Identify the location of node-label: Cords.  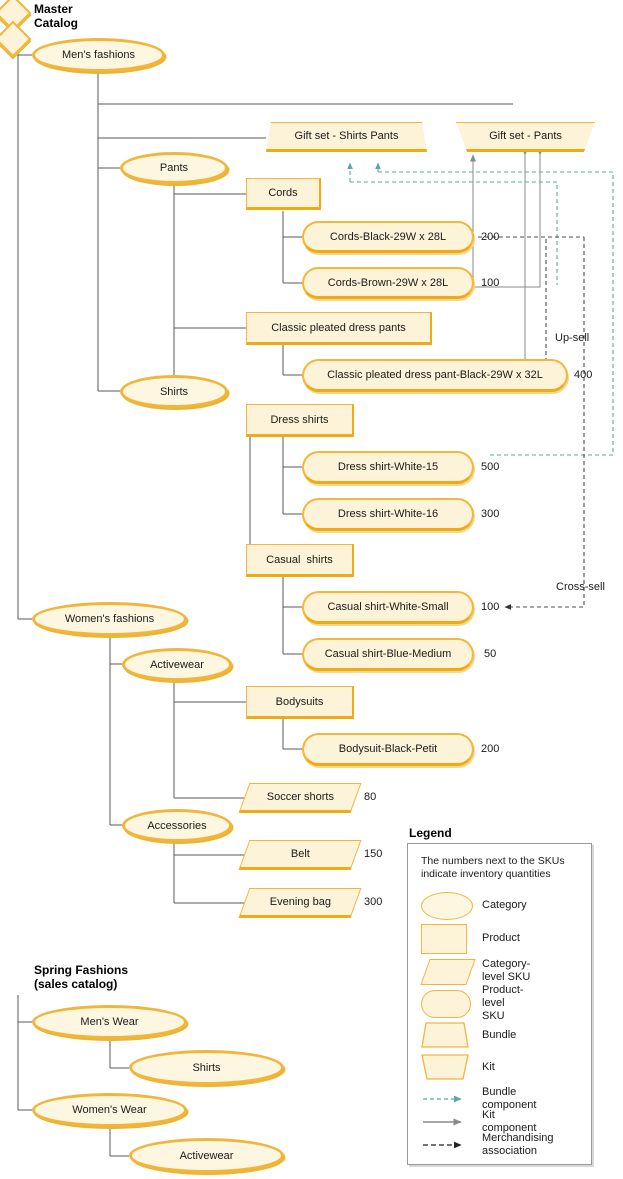
(283, 193).